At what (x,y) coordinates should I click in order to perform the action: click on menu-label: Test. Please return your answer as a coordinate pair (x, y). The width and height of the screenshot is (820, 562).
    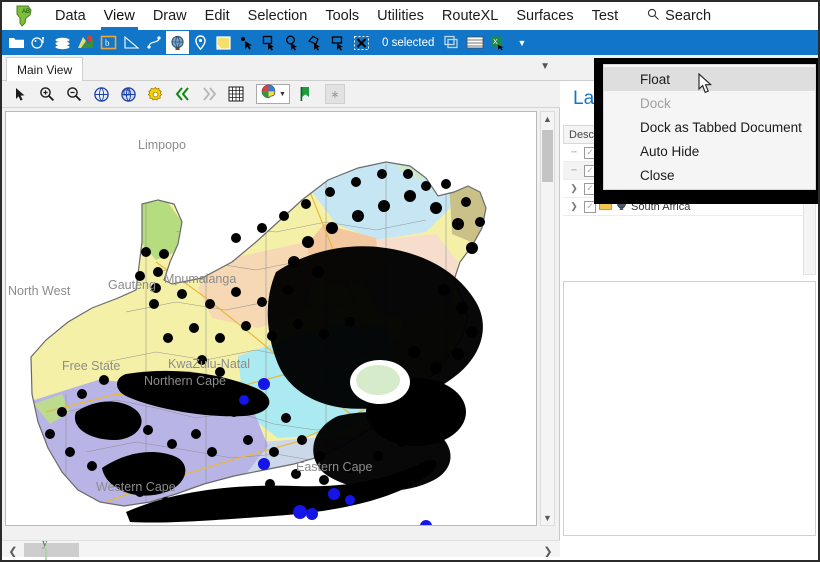
    Looking at the image, I should click on (605, 16).